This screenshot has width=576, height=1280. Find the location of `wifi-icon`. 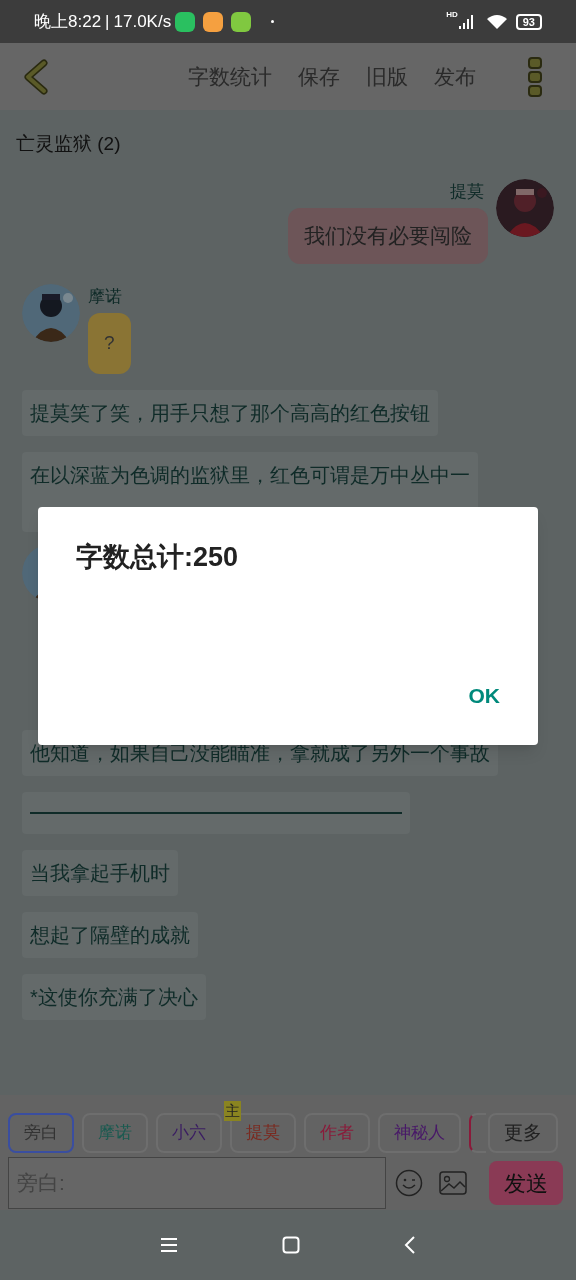

wifi-icon is located at coordinates (496, 21).